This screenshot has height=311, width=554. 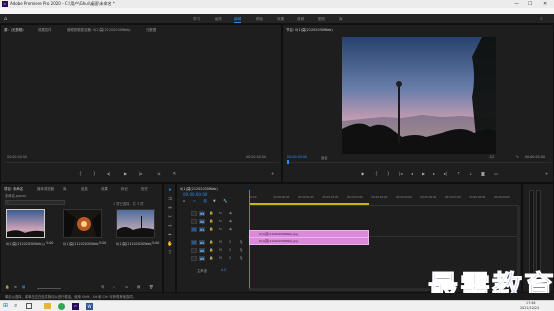 What do you see at coordinates (324, 157) in the screenshot?
I see `fit-select: 适合` at bounding box center [324, 157].